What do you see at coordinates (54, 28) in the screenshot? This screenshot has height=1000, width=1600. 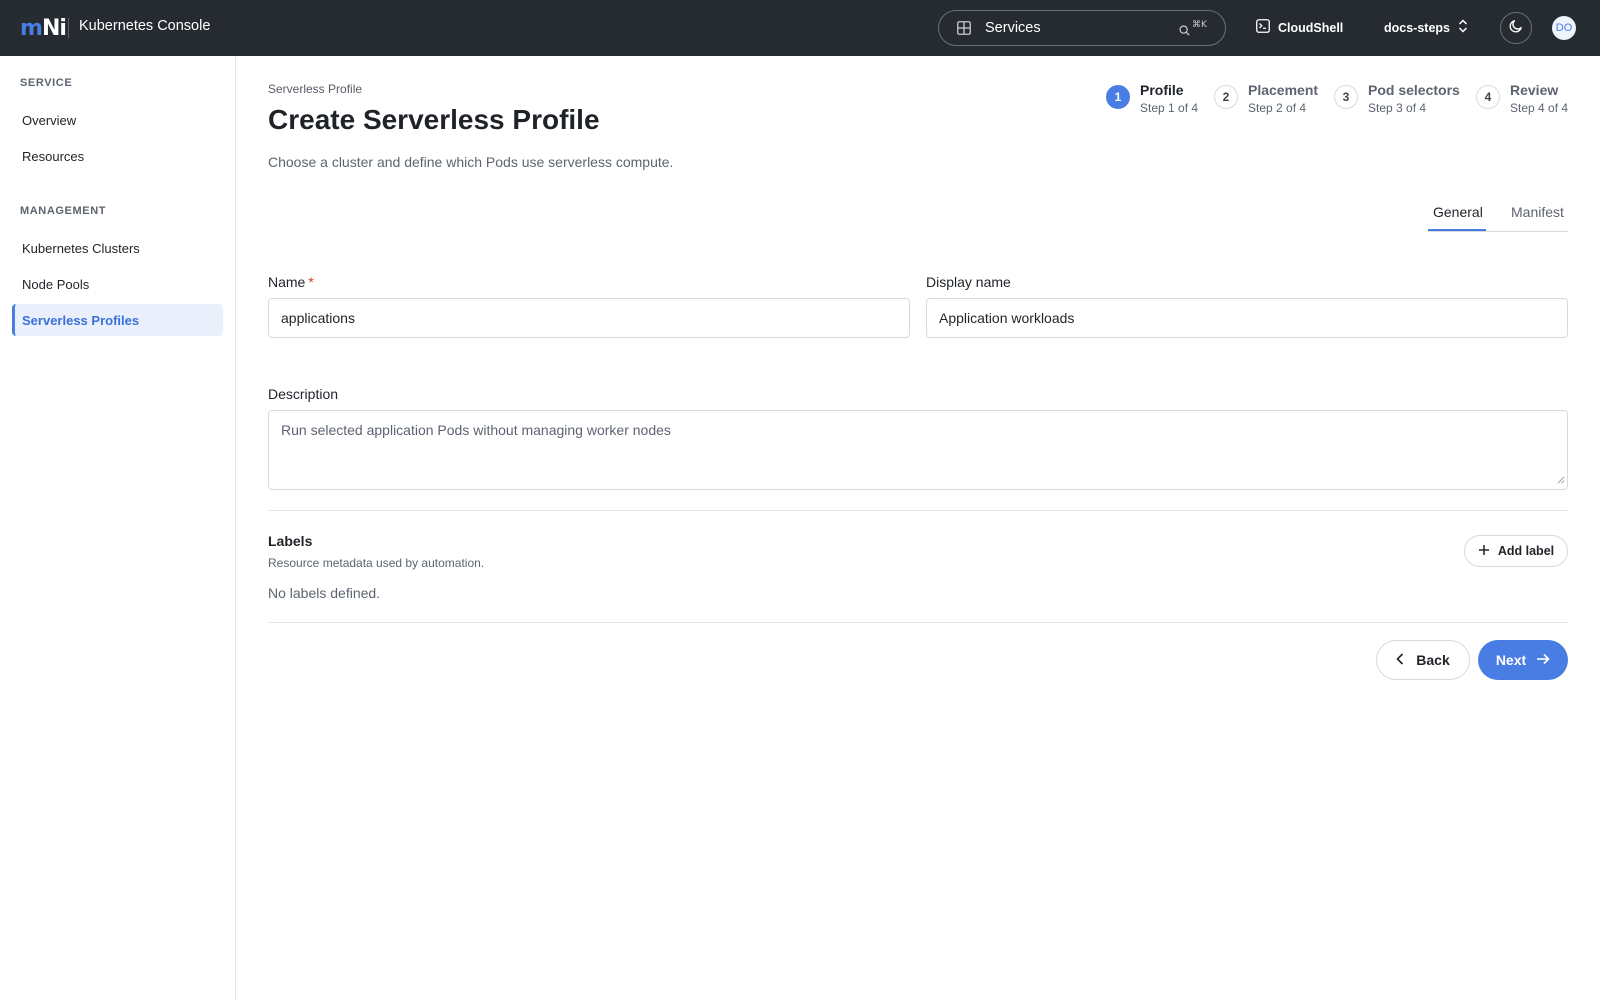 I see `logo-mark-right: Ni` at bounding box center [54, 28].